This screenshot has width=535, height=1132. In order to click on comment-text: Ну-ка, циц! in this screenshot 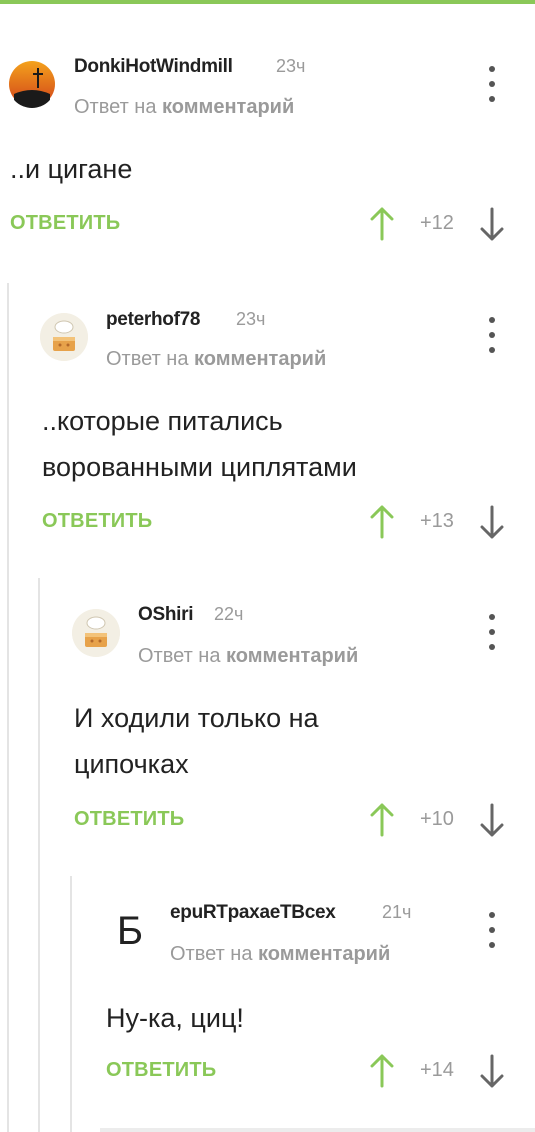, I will do `click(175, 1018)`.